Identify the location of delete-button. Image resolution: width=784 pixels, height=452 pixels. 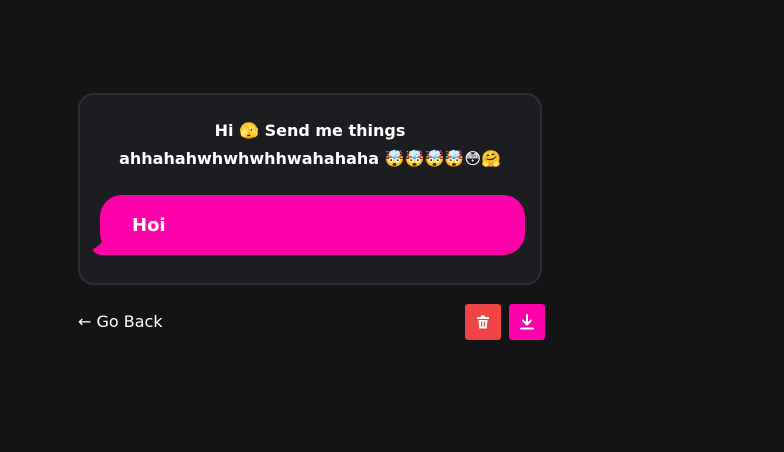
(483, 322).